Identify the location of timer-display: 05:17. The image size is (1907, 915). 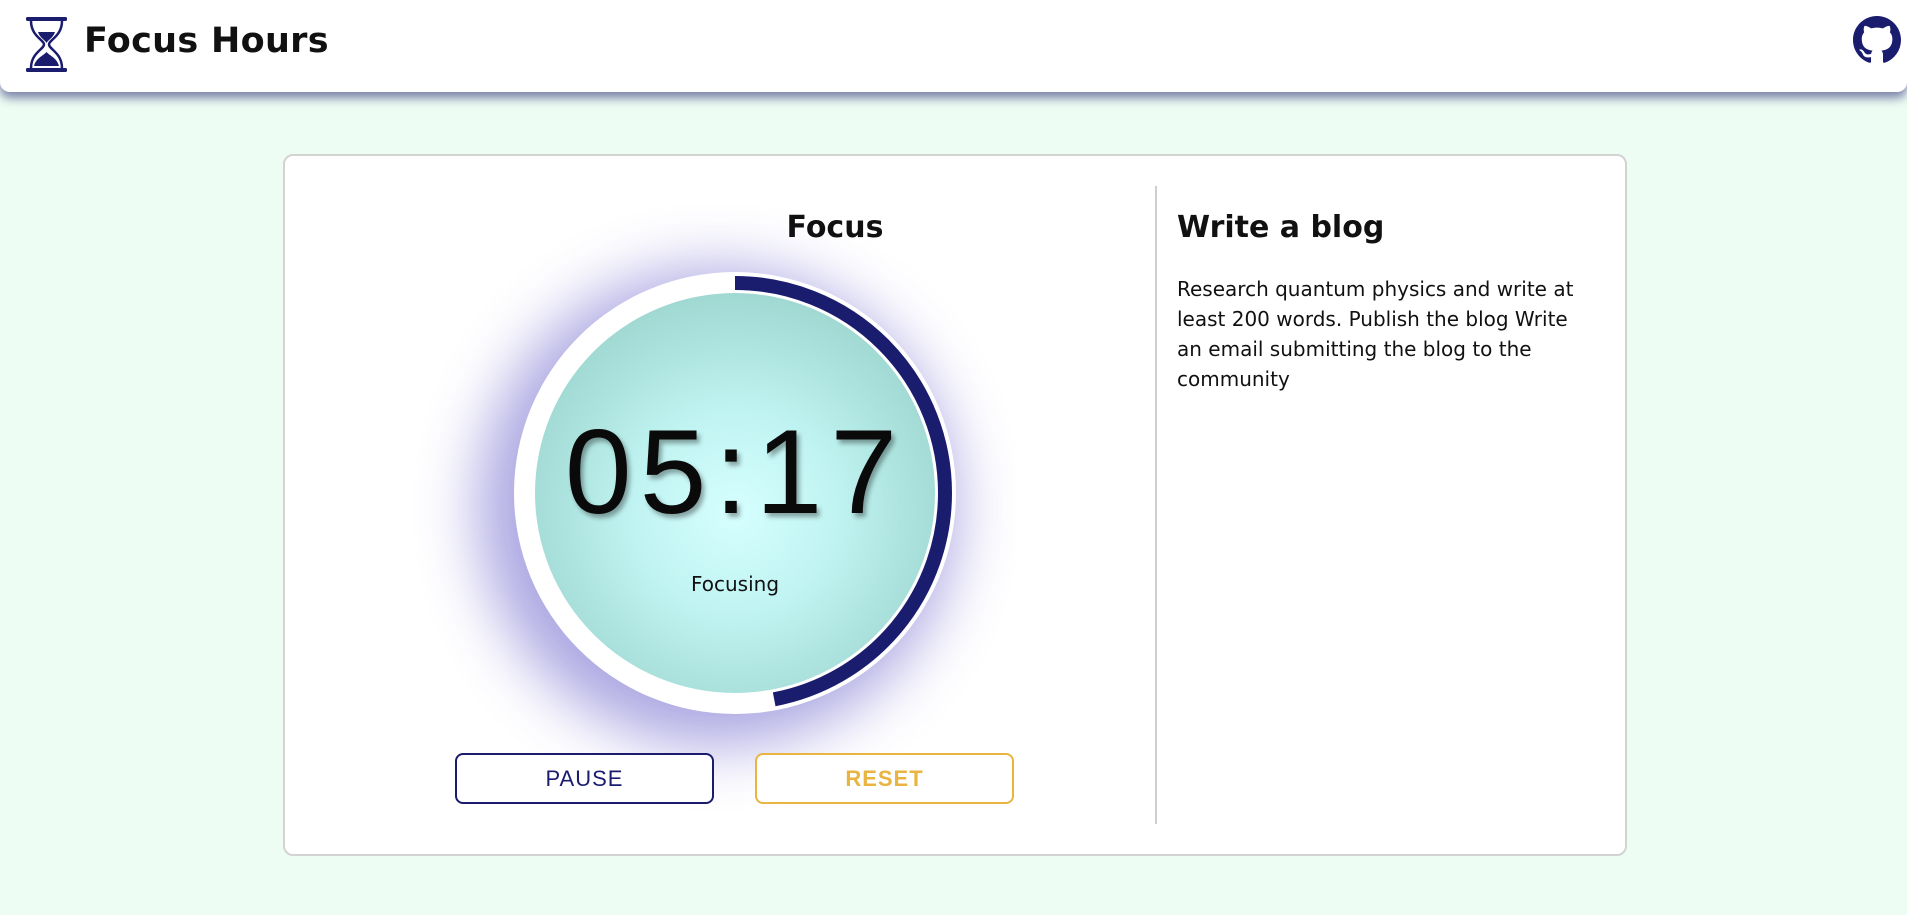
(735, 472).